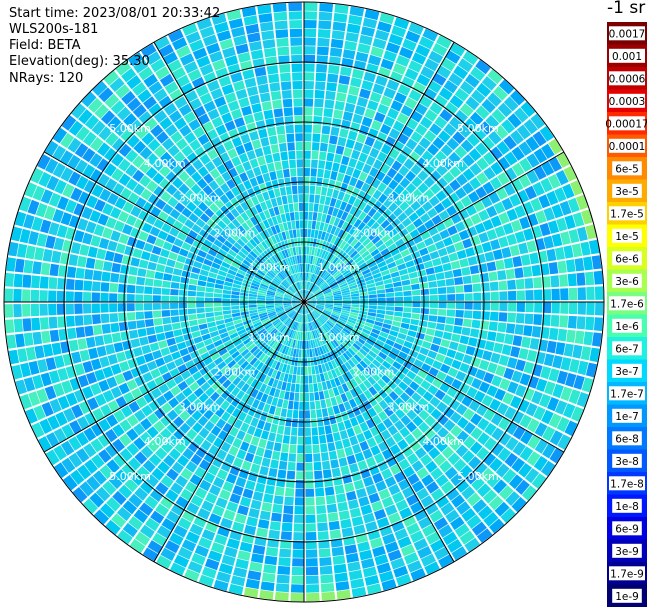  What do you see at coordinates (627, 304) in the screenshot?
I see `colorbar-label: 1.7e-6` at bounding box center [627, 304].